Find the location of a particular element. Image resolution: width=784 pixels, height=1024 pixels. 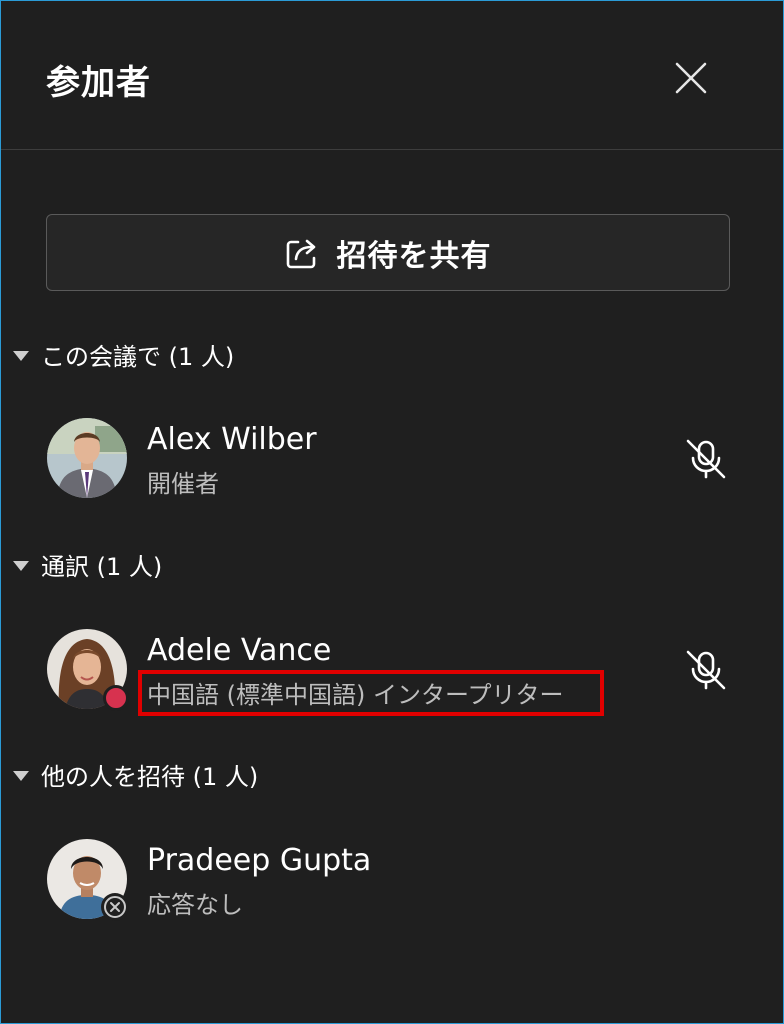

section-interpreters-header: 通訳 (1 人) is located at coordinates (87, 564).